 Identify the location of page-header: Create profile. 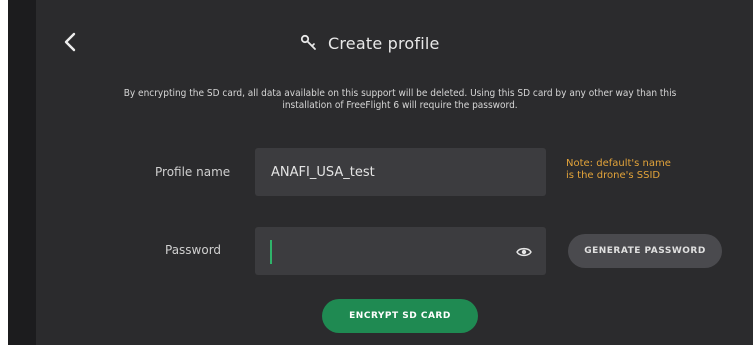
(370, 43).